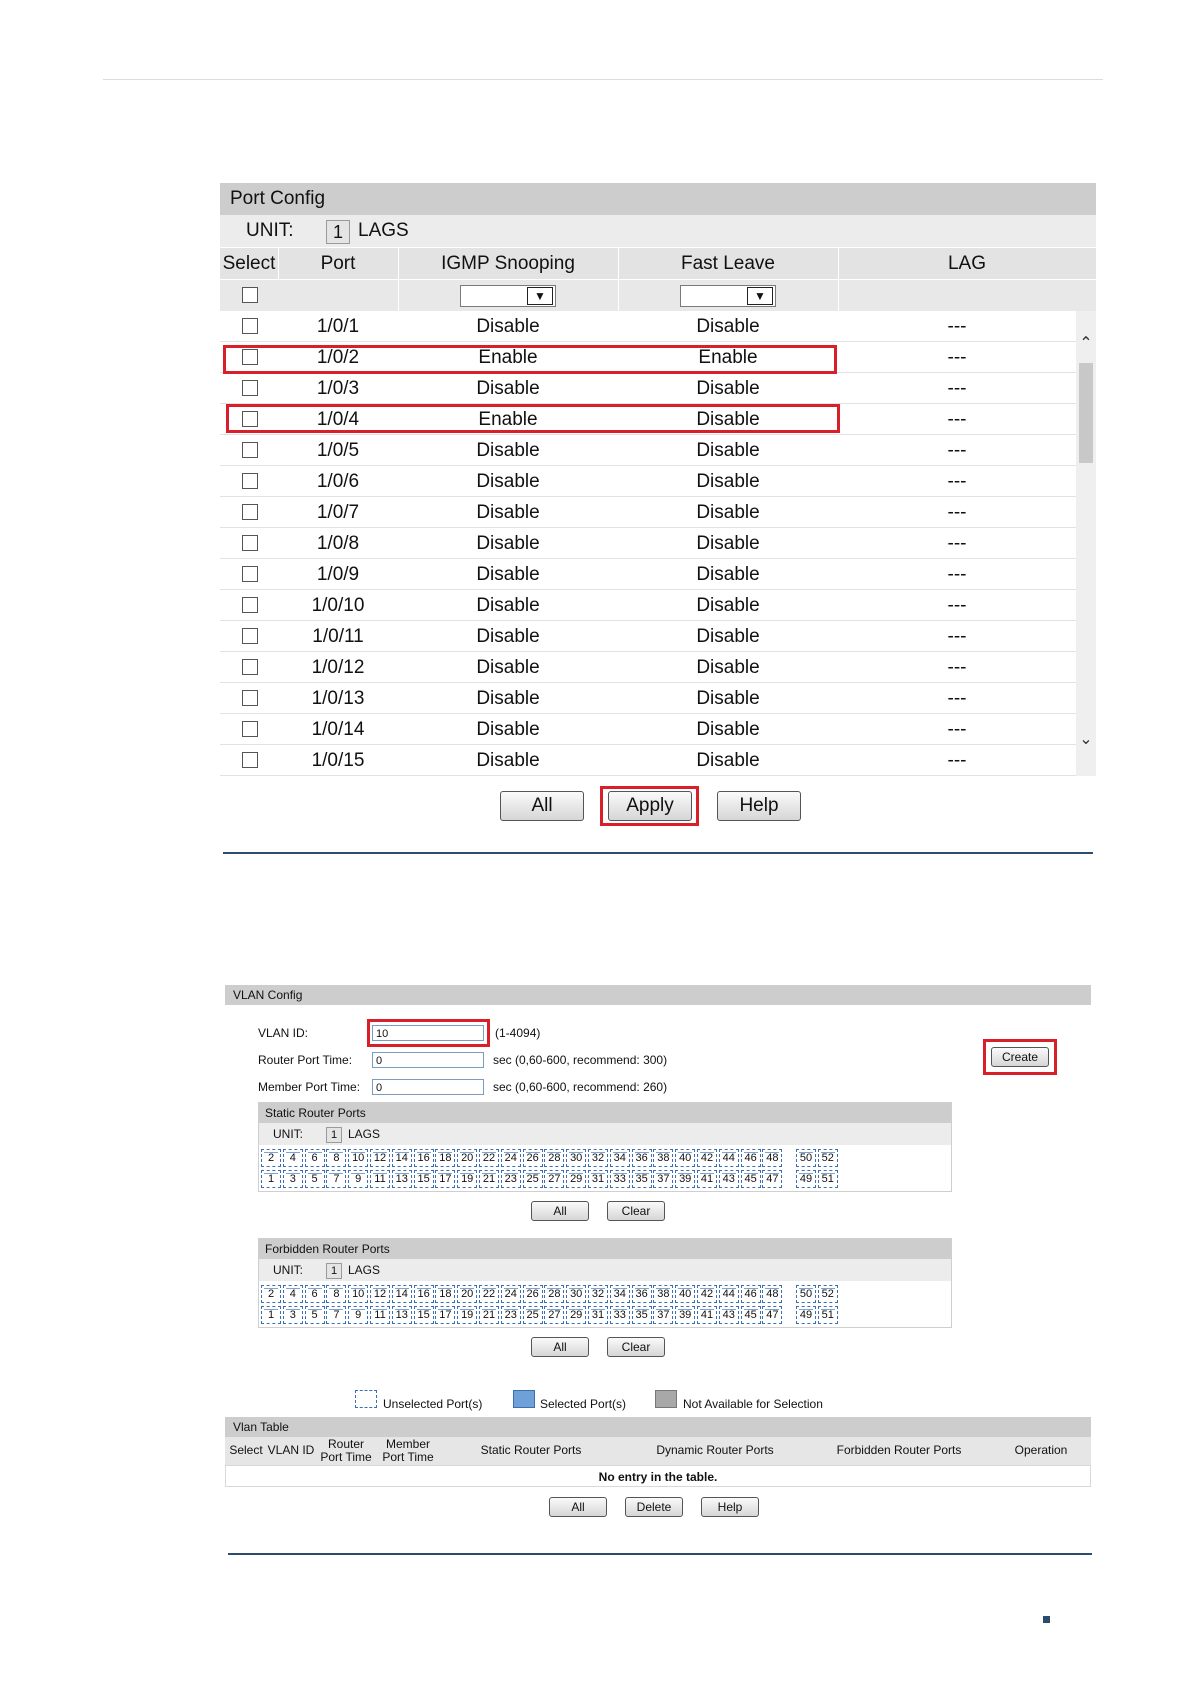 This screenshot has width=1191, height=1684. What do you see at coordinates (401, 1179) in the screenshot?
I see `static-port: 13` at bounding box center [401, 1179].